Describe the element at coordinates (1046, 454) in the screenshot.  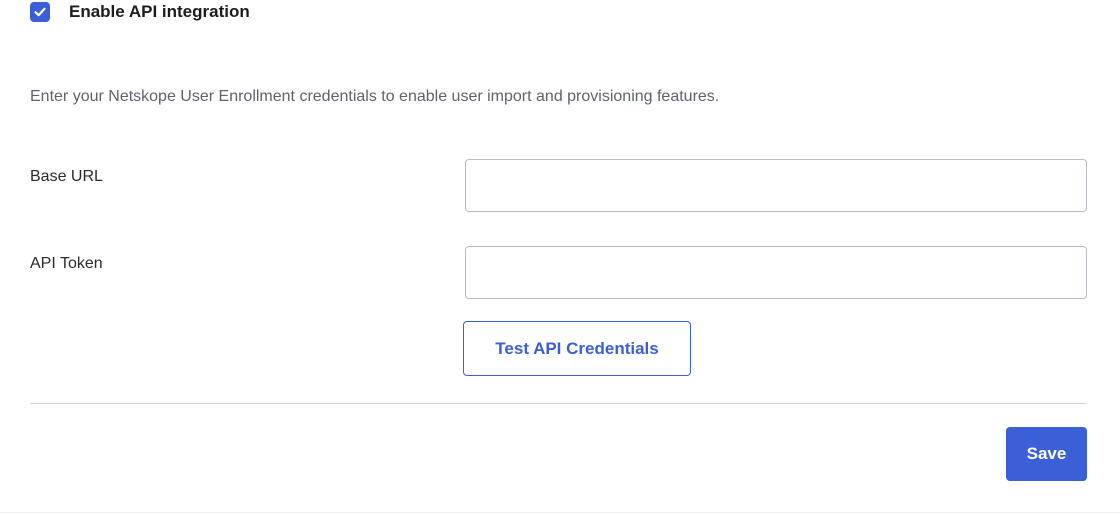
I see `save-button: Save` at that location.